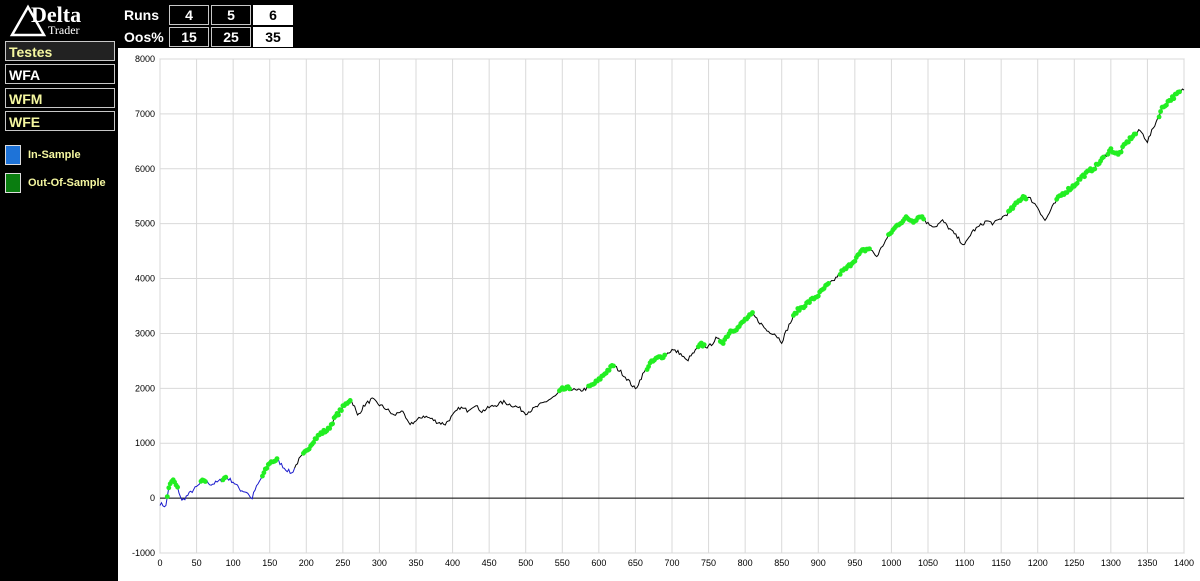 This screenshot has width=1200, height=581. Describe the element at coordinates (145, 333) in the screenshot. I see `y-tick-label: 3000` at that location.